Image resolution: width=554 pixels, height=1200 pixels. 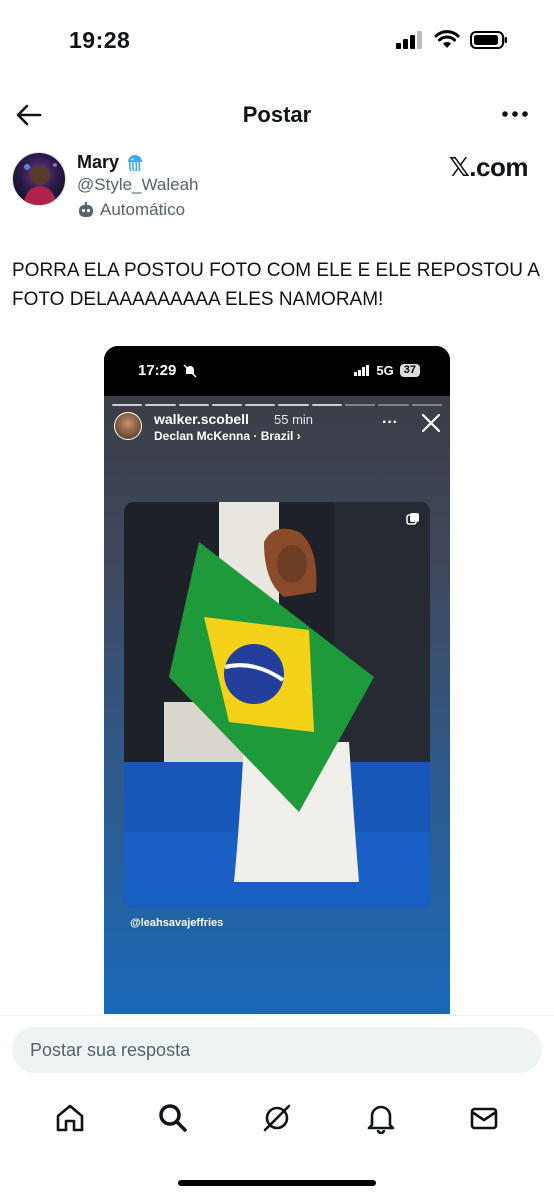 I want to click on post-author: Mary @Style_Waleah Automático 𝕏.com, so click(x=277, y=187).